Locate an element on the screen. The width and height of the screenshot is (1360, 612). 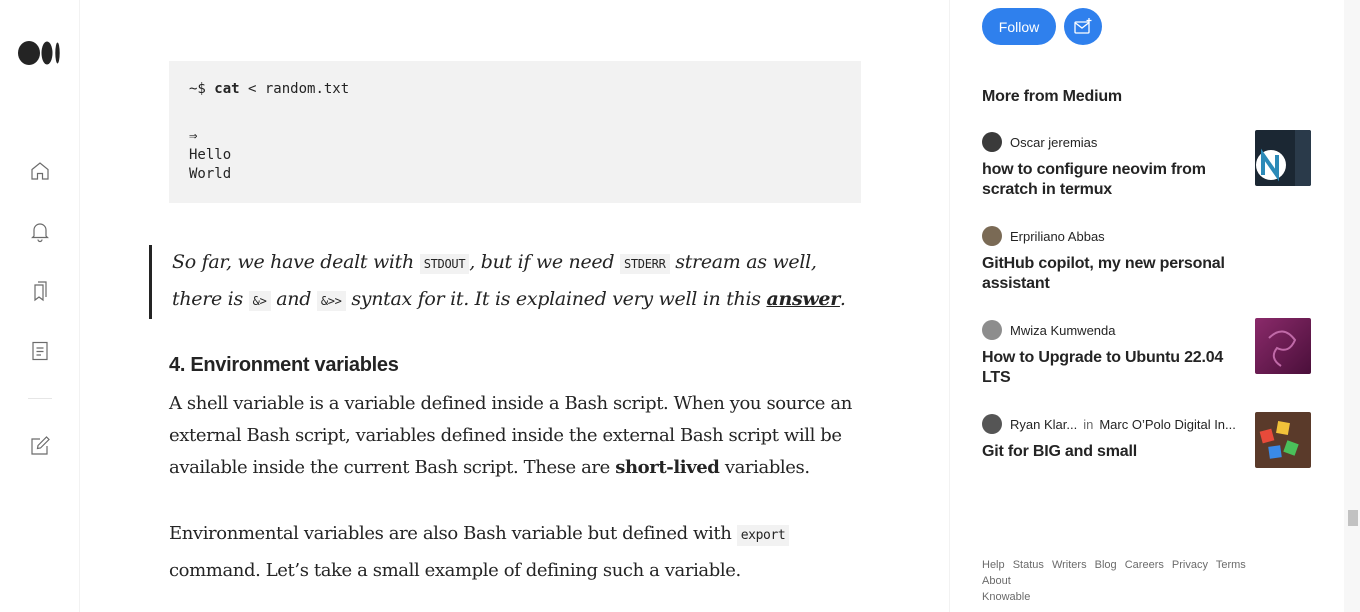
subscribe-email-button is located at coordinates (1083, 26).